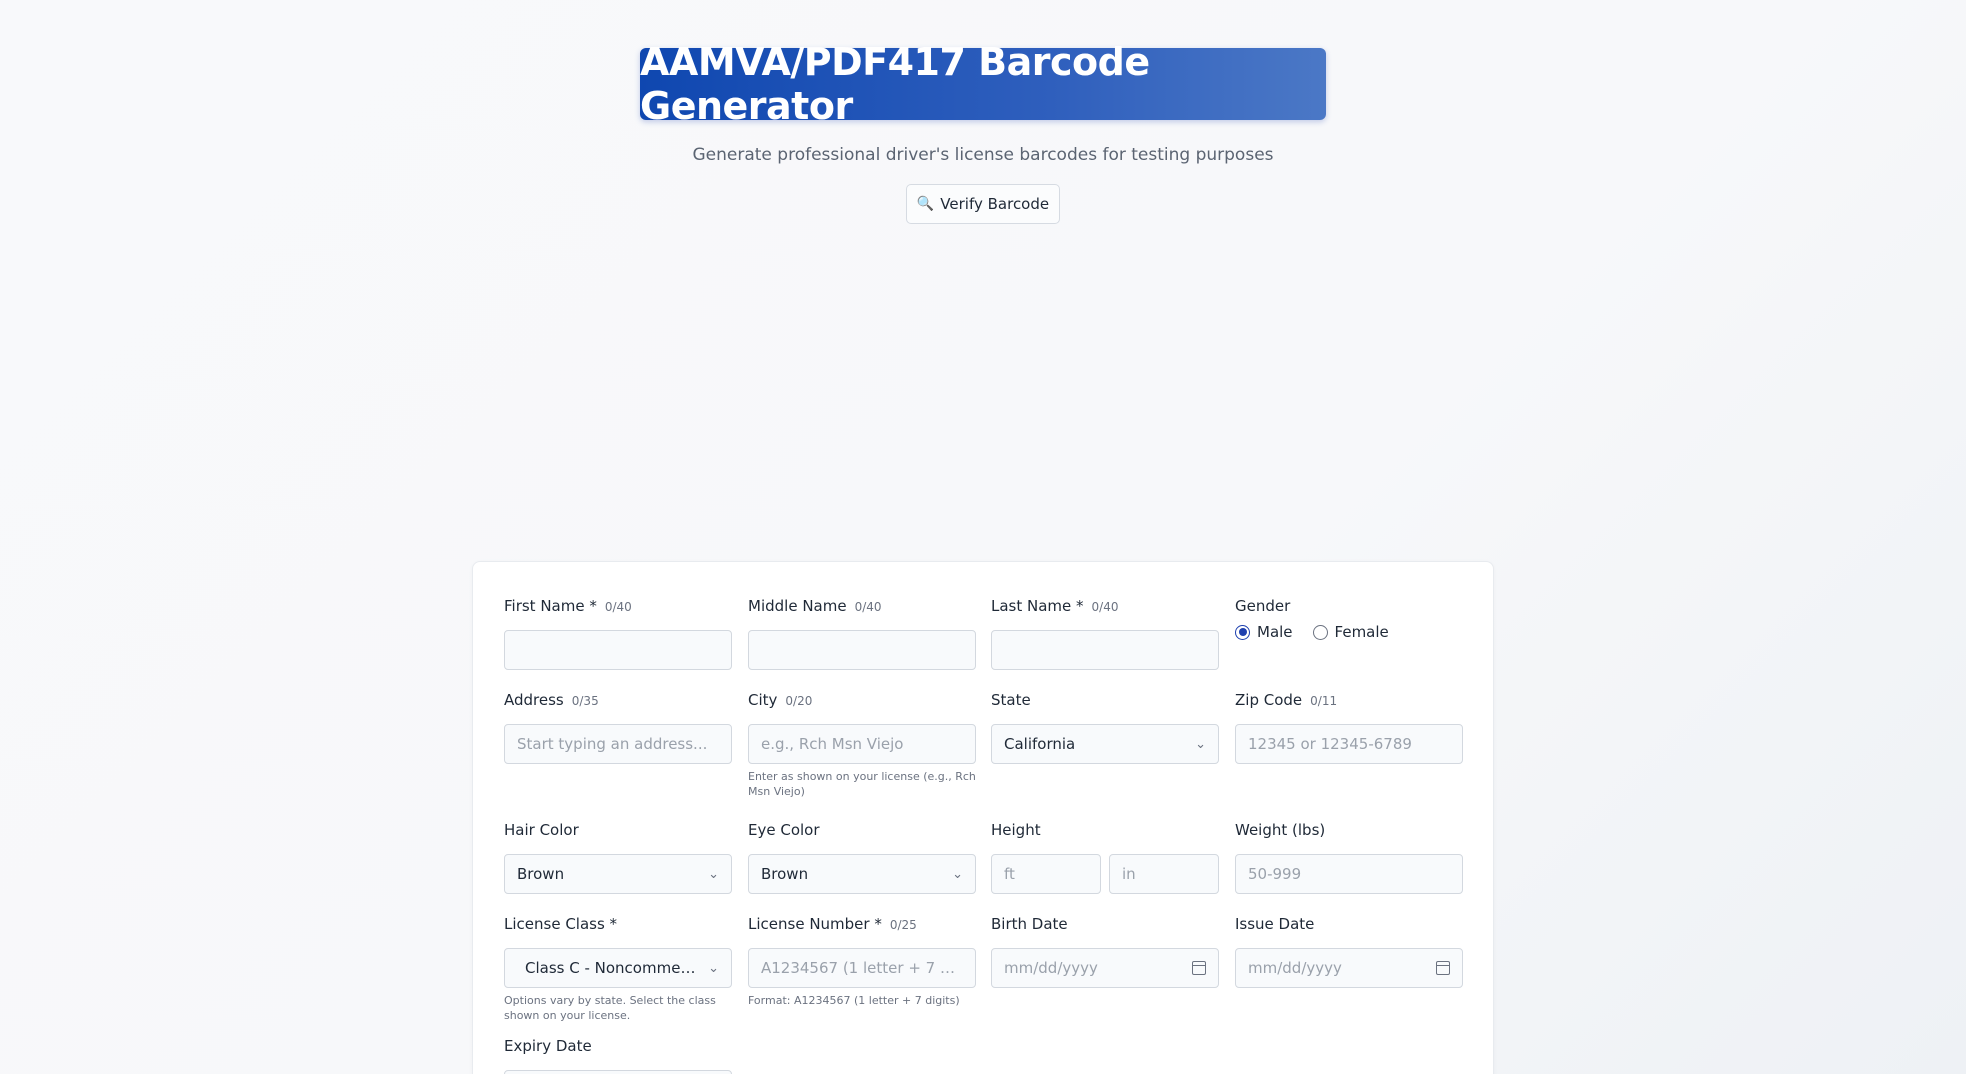 The height and width of the screenshot is (1074, 1966). I want to click on city-counter: 0/20, so click(799, 701).